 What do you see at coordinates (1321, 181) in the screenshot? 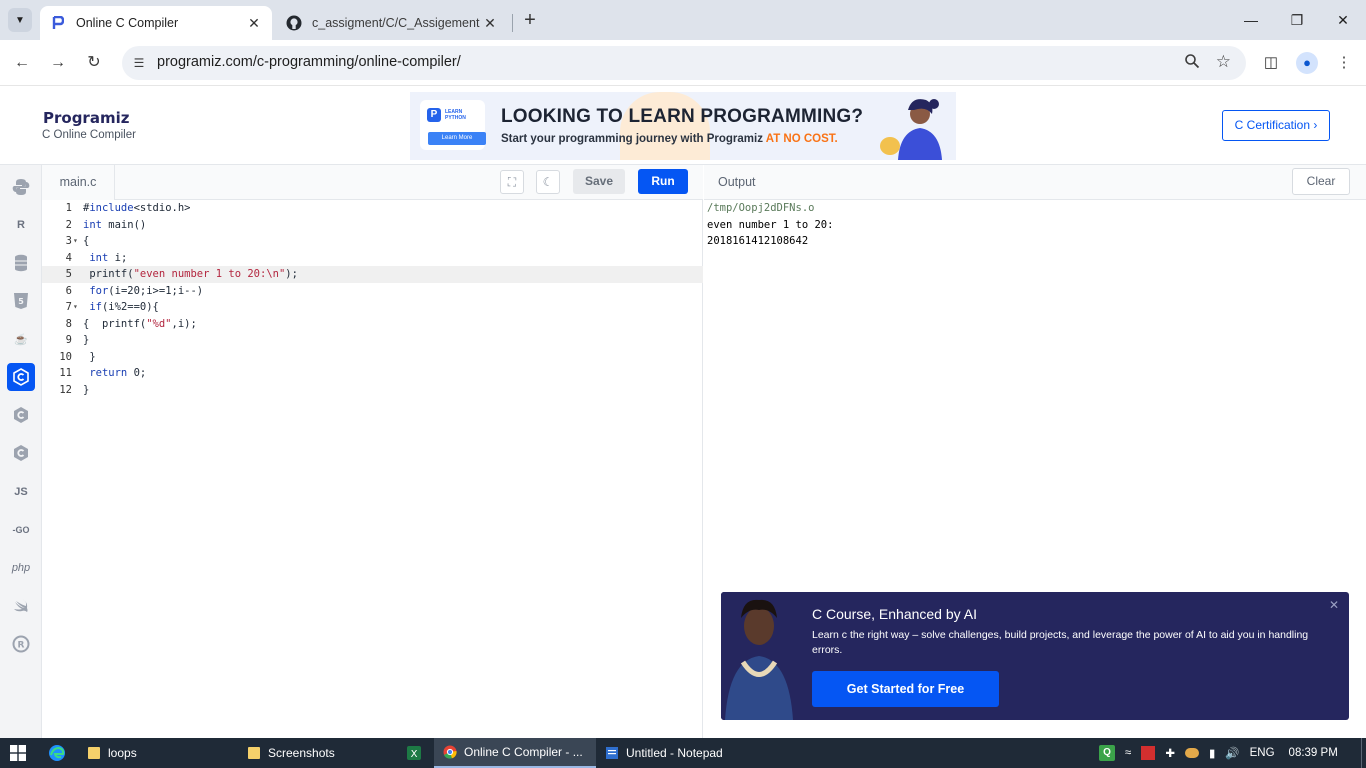
I see `clear-button: Clear` at bounding box center [1321, 181].